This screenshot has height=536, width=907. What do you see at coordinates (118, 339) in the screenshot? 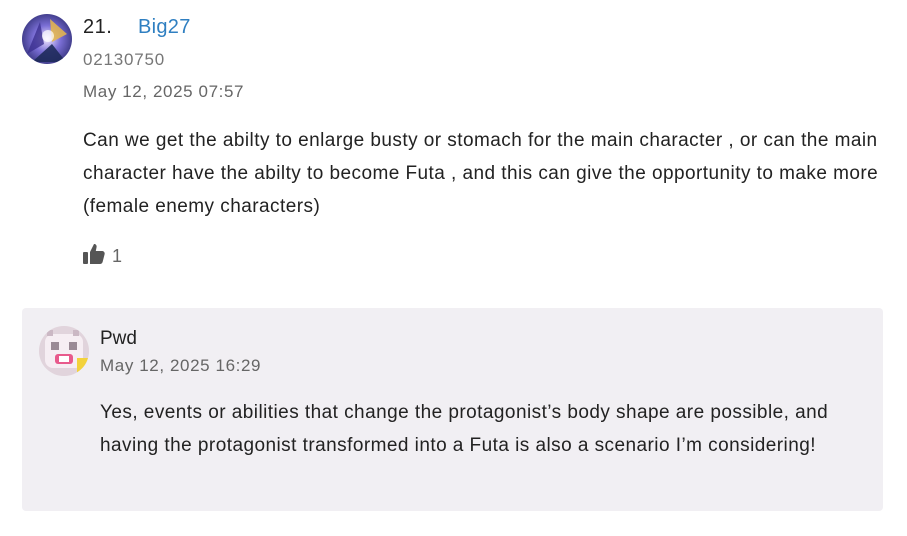
I see `reply-username: Pwd` at bounding box center [118, 339].